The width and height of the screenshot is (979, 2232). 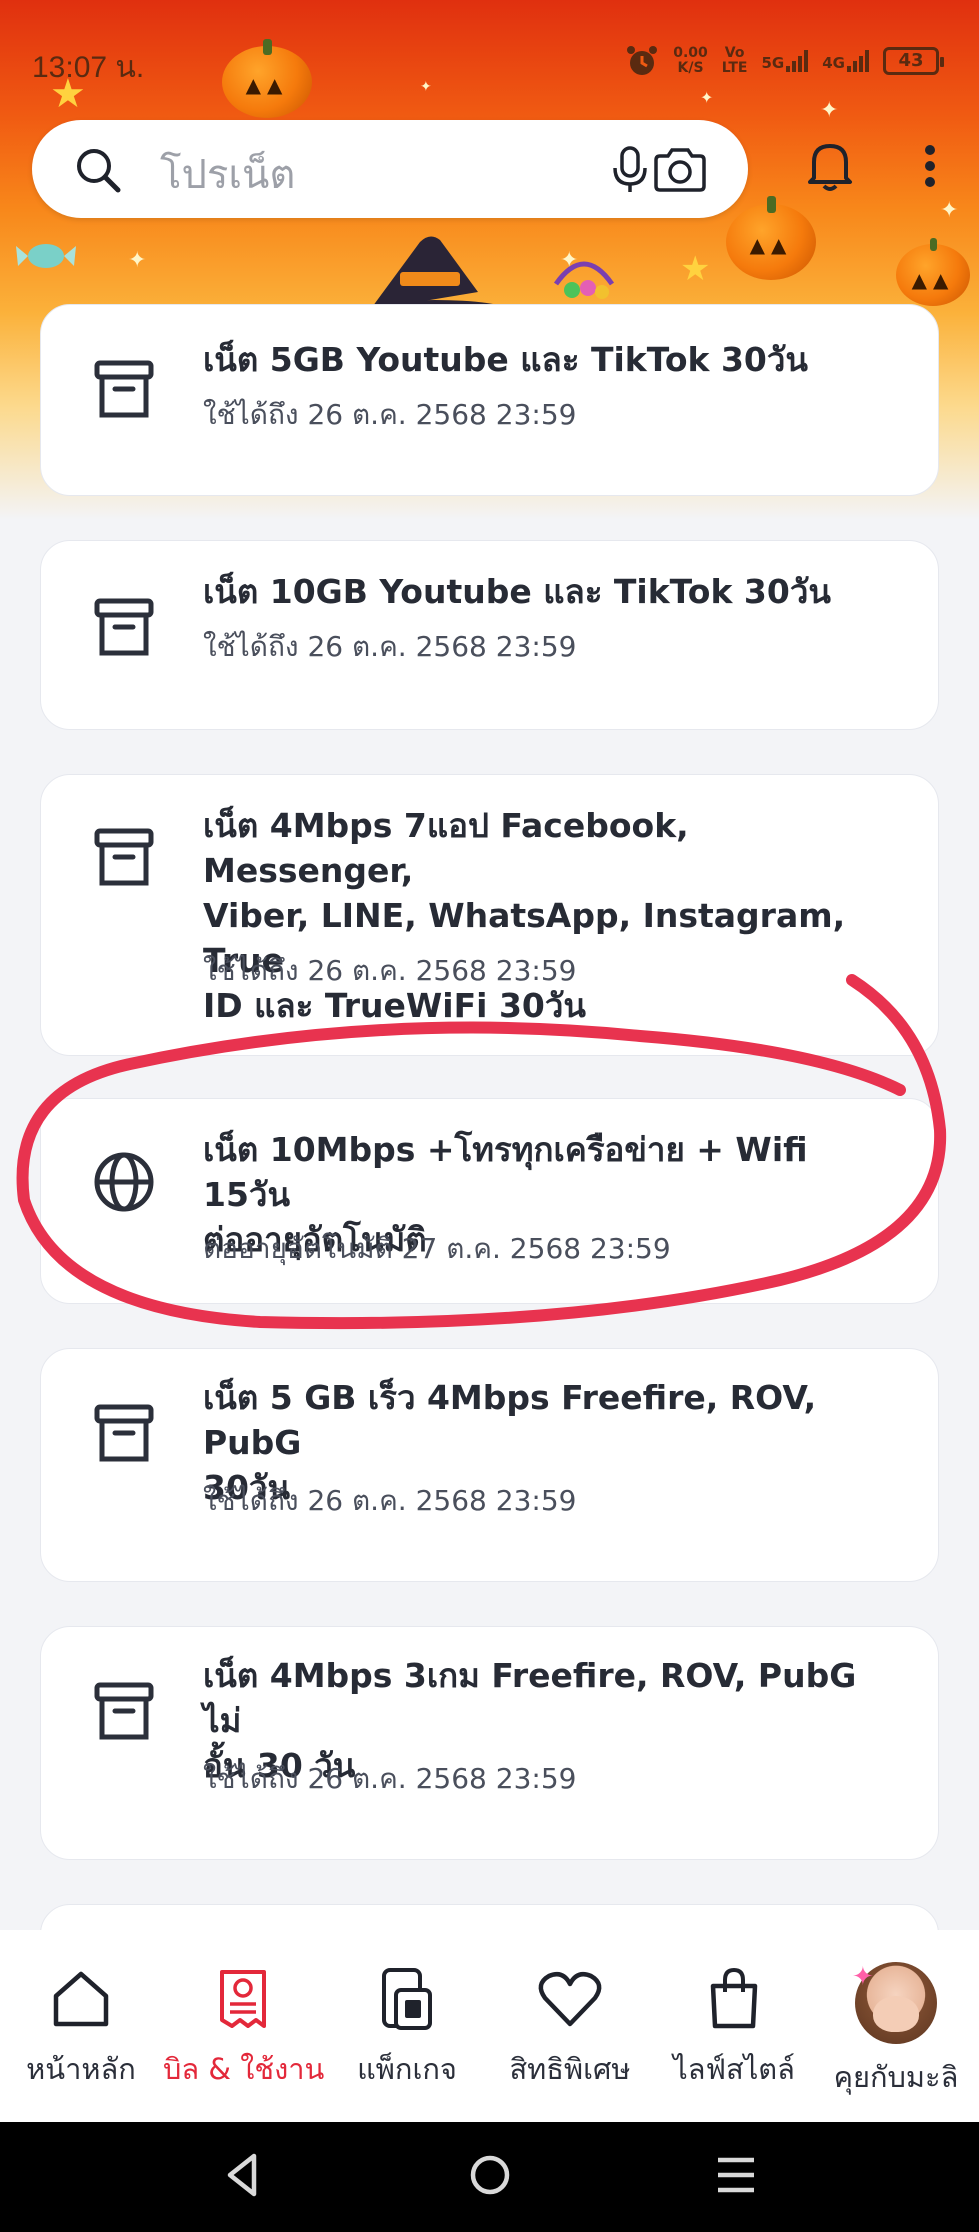 I want to click on search-input: โปรเน็ต, so click(x=227, y=174).